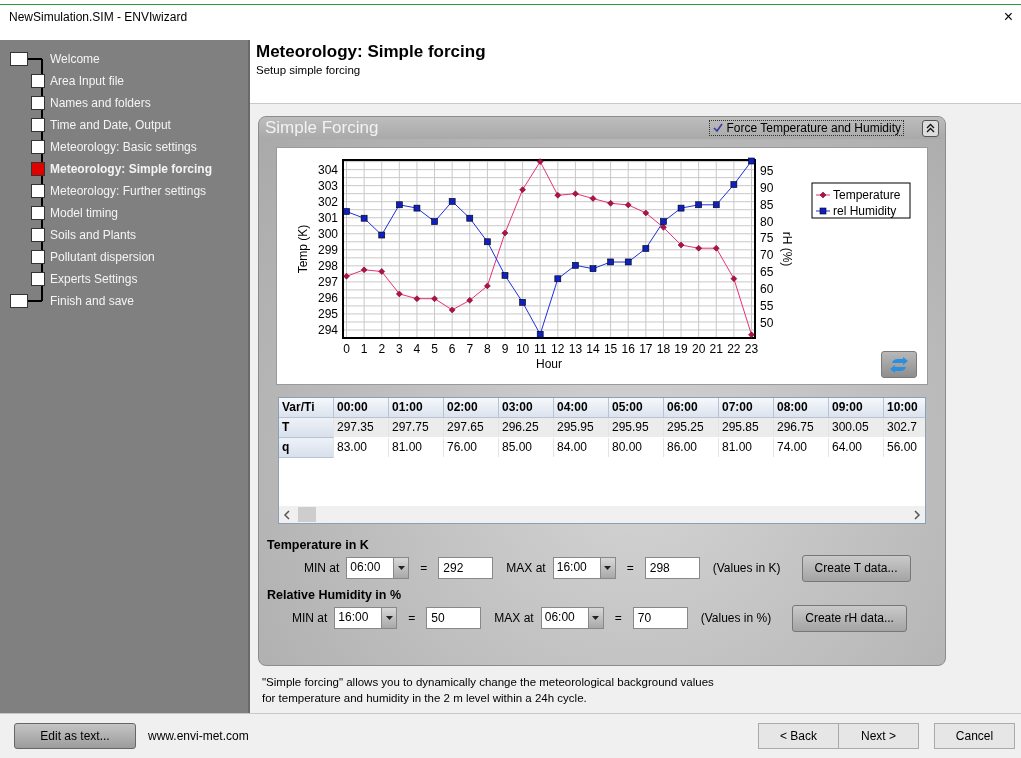 The image size is (1021, 758). I want to click on sidebar-item: Names and folders, so click(100, 103).